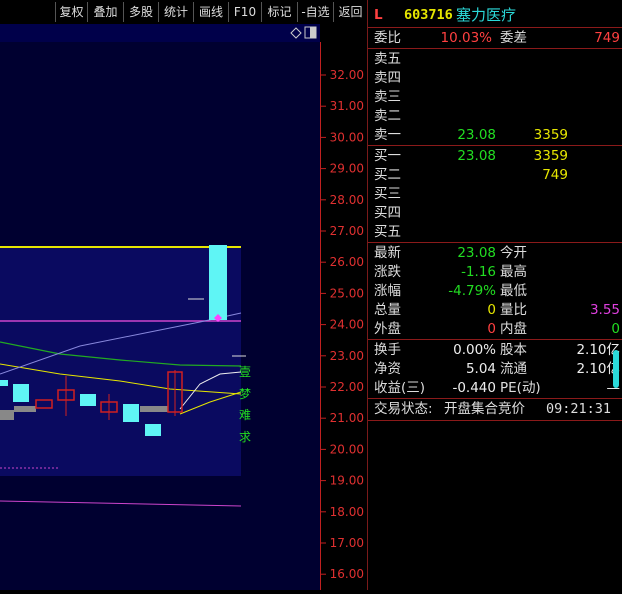 The width and height of the screenshot is (622, 594). What do you see at coordinates (387, 59) in the screenshot?
I see `ask-row: 卖五` at bounding box center [387, 59].